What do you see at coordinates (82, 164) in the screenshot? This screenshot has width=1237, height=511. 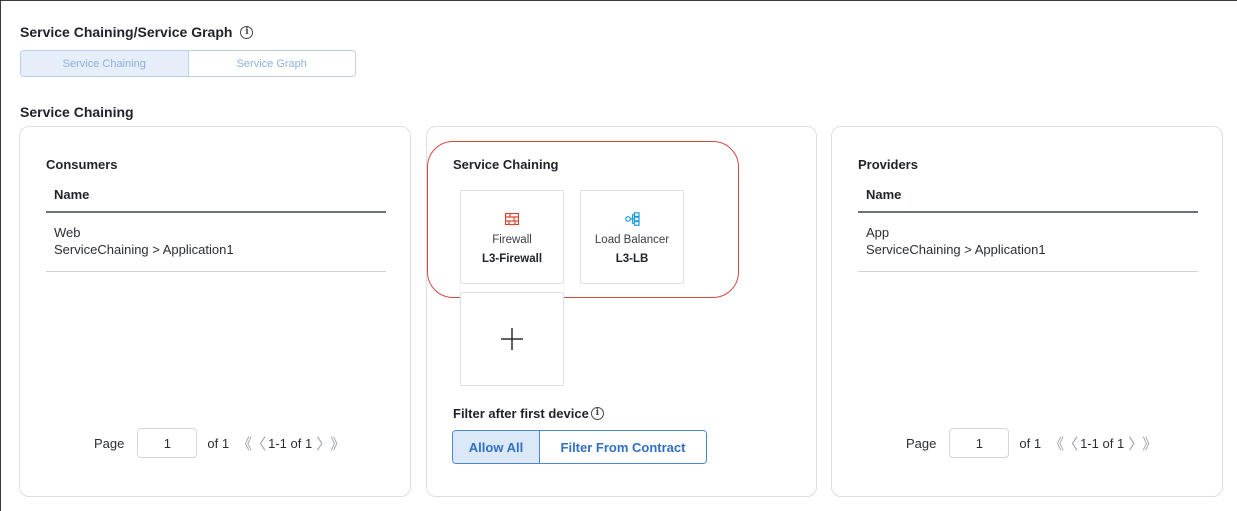 I see `consumers-title: Consumers` at bounding box center [82, 164].